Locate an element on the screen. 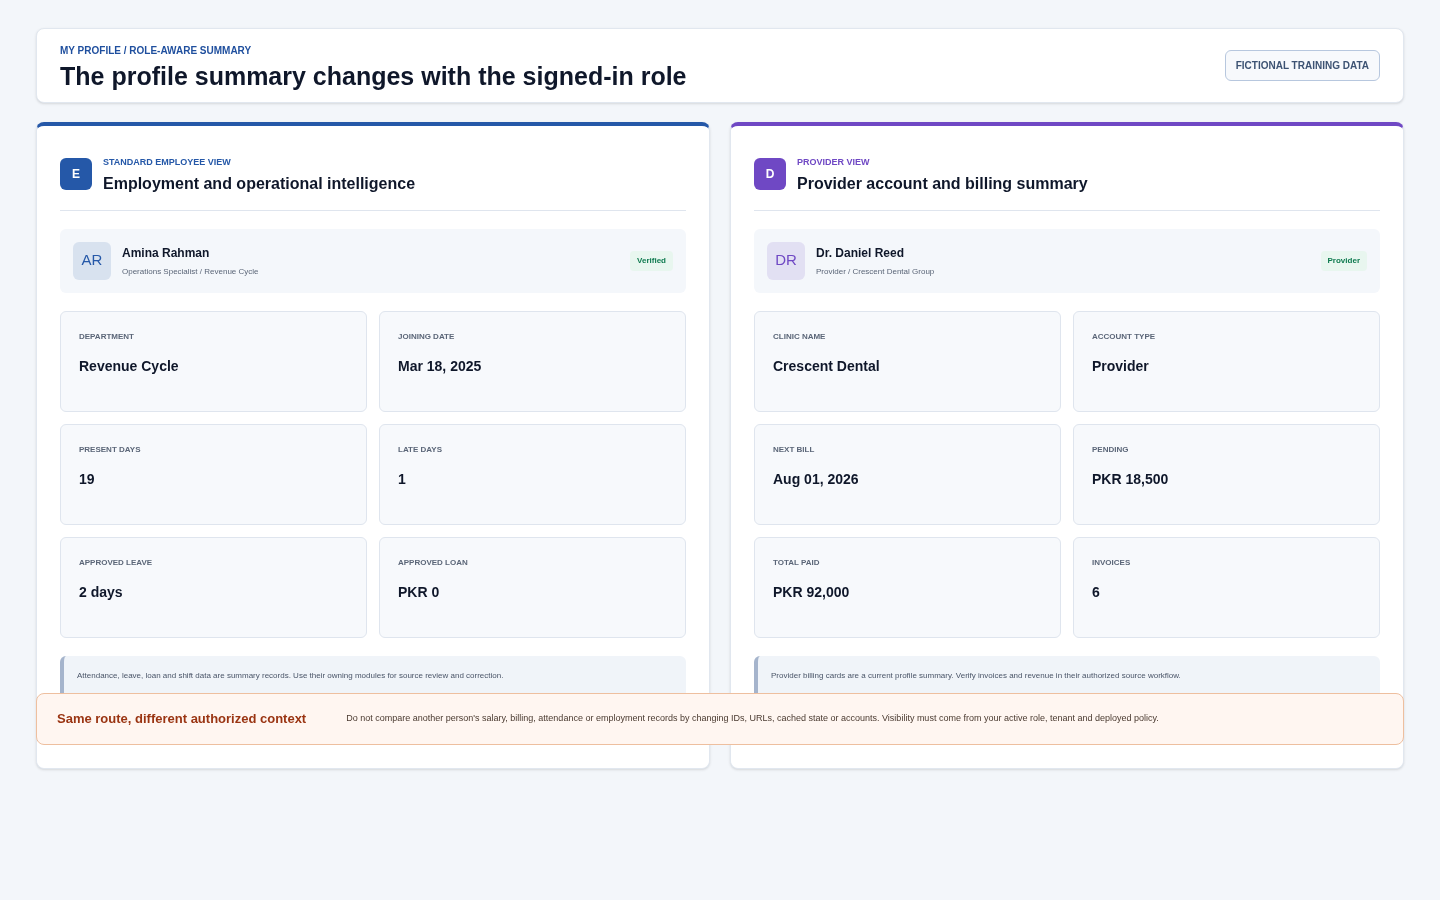  stat-value: Crescent Dental is located at coordinates (827, 366).